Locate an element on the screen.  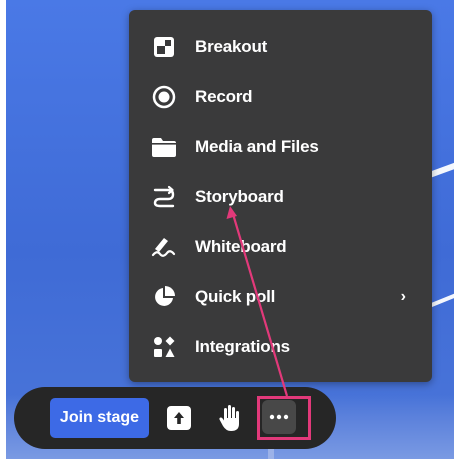
menu-item-breakout: Breakout is located at coordinates (280, 47).